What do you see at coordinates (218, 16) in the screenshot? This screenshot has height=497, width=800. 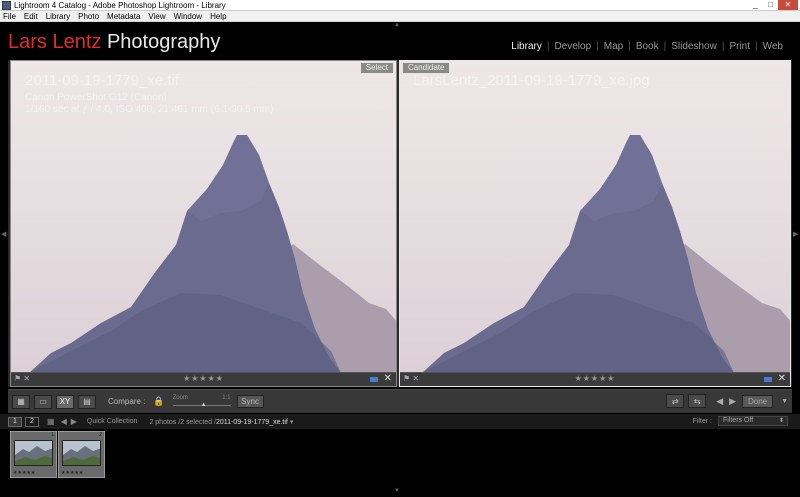 I see `menu-help: Help` at bounding box center [218, 16].